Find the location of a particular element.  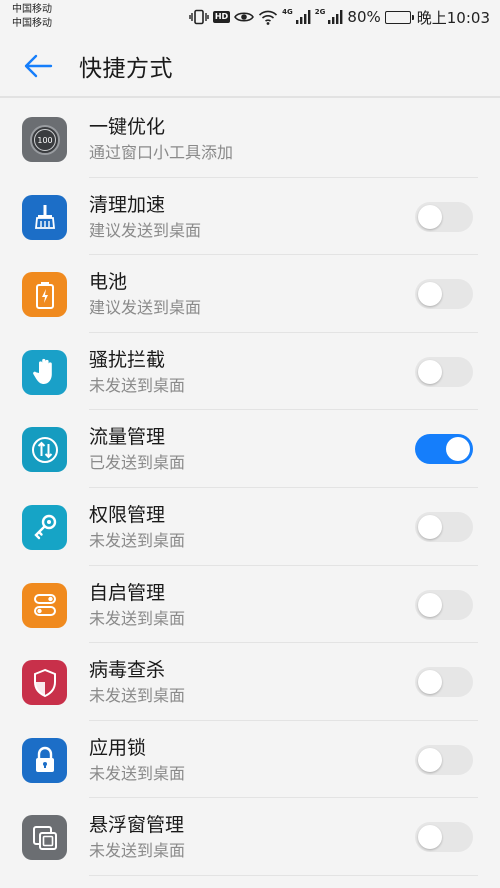

battery-percent: 80% is located at coordinates (364, 17).